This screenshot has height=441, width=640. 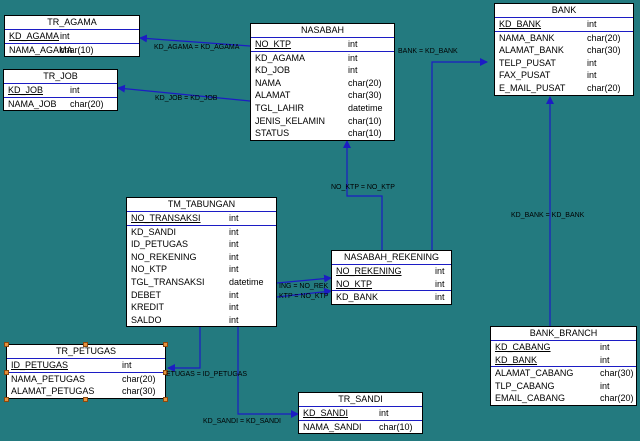 I want to click on column-row: EMAIL_CABANG char(20), so click(x=563, y=398).